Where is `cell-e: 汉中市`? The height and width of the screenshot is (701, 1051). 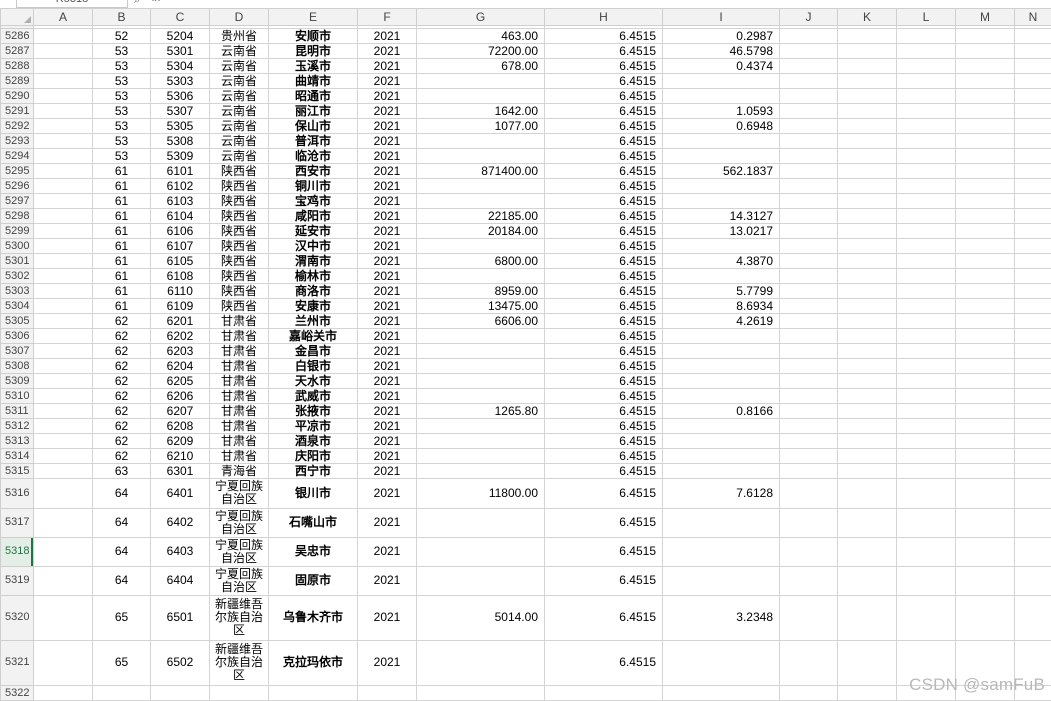 cell-e: 汉中市 is located at coordinates (313, 246).